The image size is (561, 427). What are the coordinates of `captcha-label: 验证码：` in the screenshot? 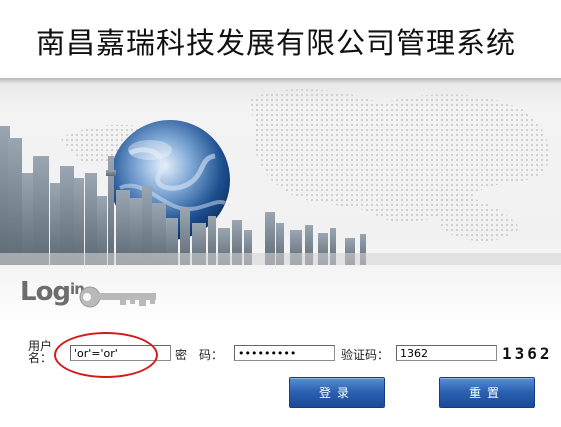 It's located at (365, 355).